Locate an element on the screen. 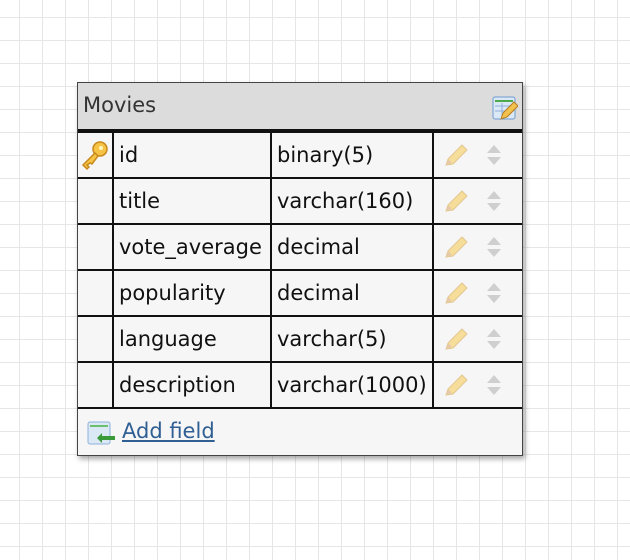 The image size is (630, 560). field-name: id is located at coordinates (192, 155).